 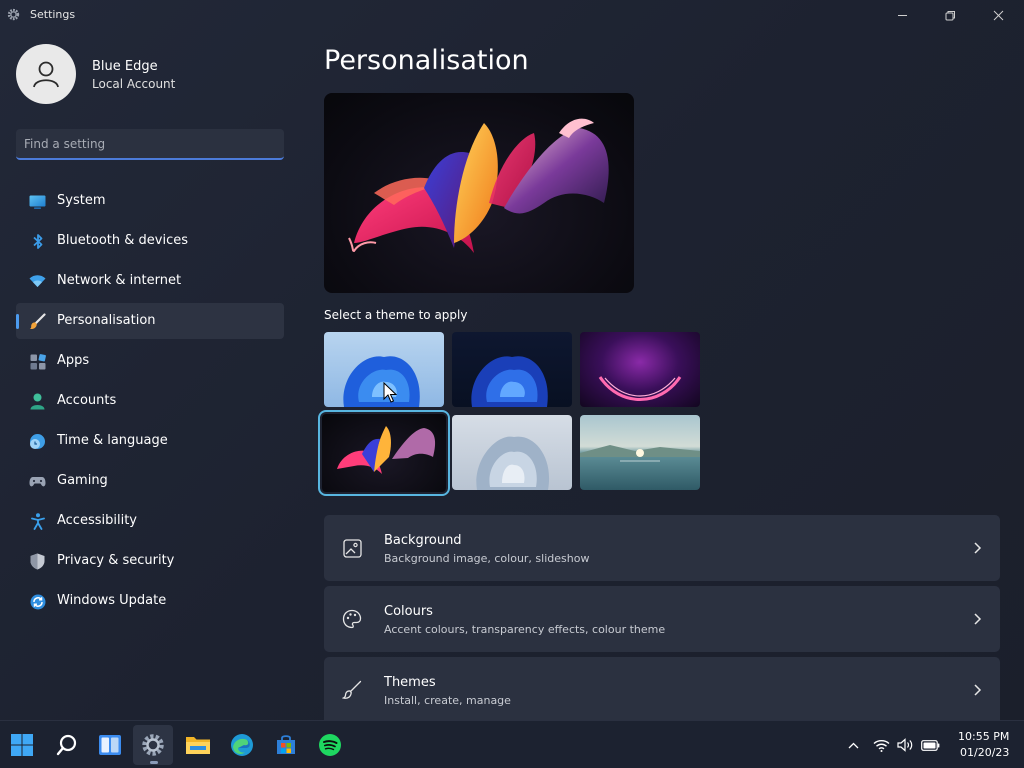 I want to click on file-explorer-button, so click(x=198, y=745).